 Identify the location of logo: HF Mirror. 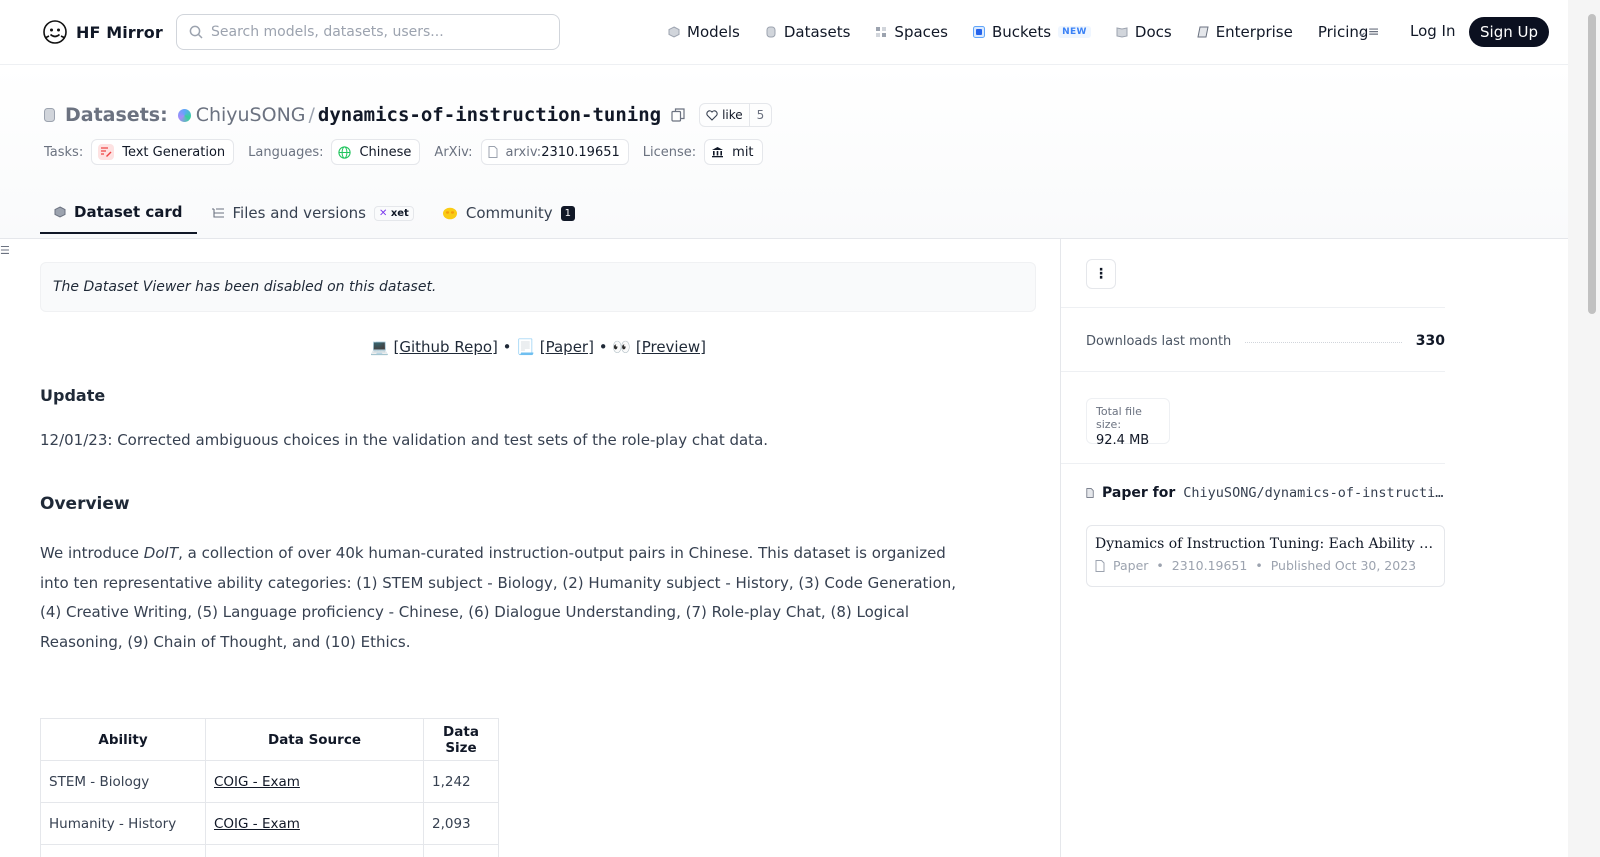
(102, 32).